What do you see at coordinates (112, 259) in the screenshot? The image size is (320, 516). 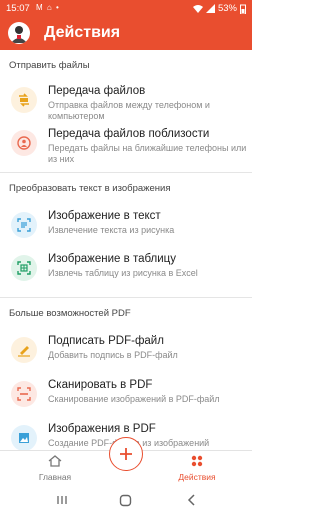 I see `action-title: Изображение в таблицу` at bounding box center [112, 259].